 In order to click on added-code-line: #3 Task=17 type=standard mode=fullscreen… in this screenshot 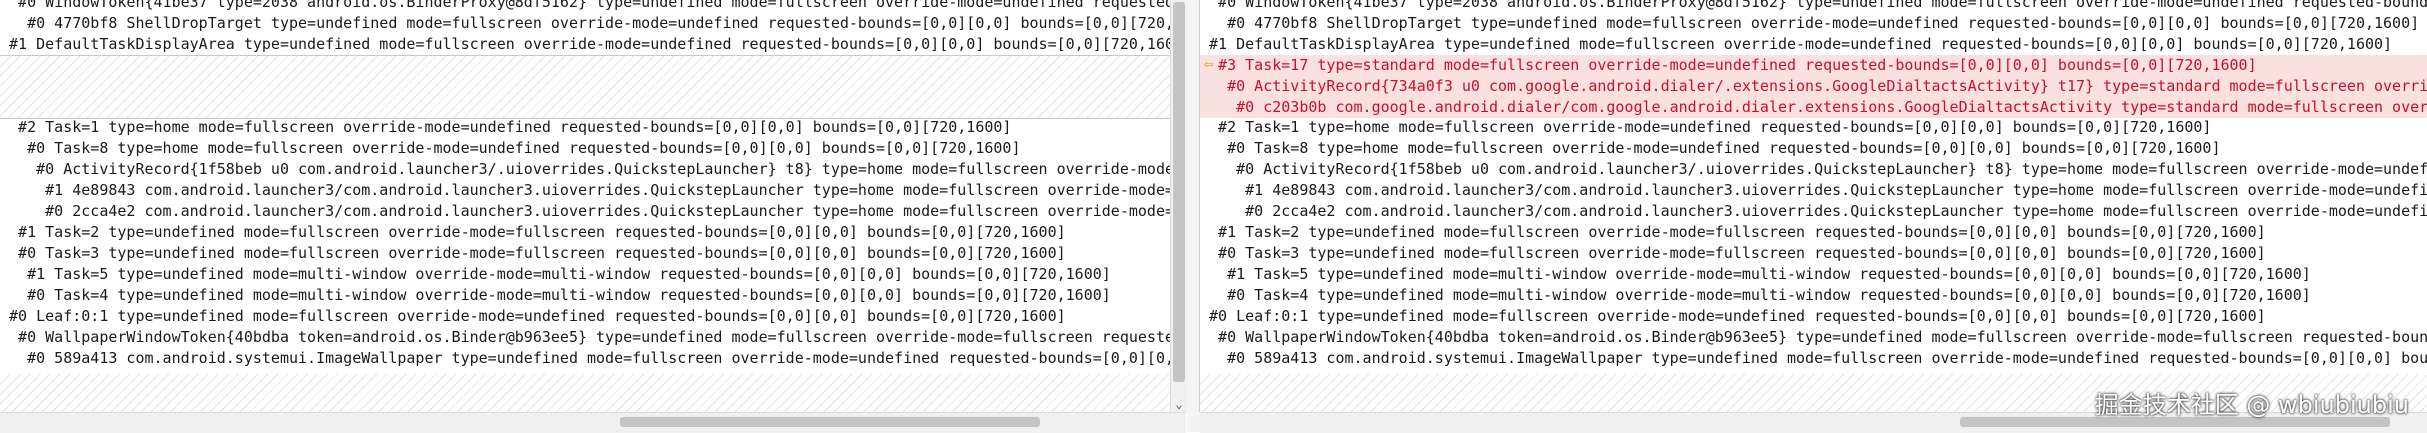, I will do `click(1813, 65)`.